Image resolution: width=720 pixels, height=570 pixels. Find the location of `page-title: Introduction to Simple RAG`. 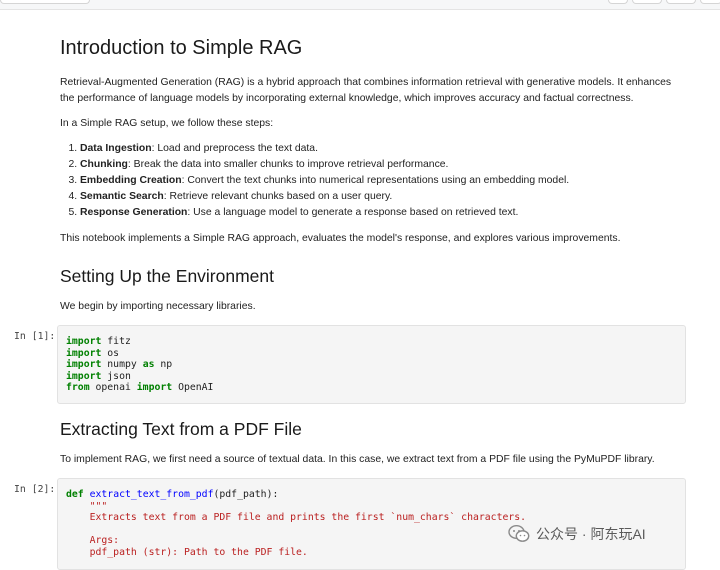

page-title: Introduction to Simple RAG is located at coordinates (181, 48).